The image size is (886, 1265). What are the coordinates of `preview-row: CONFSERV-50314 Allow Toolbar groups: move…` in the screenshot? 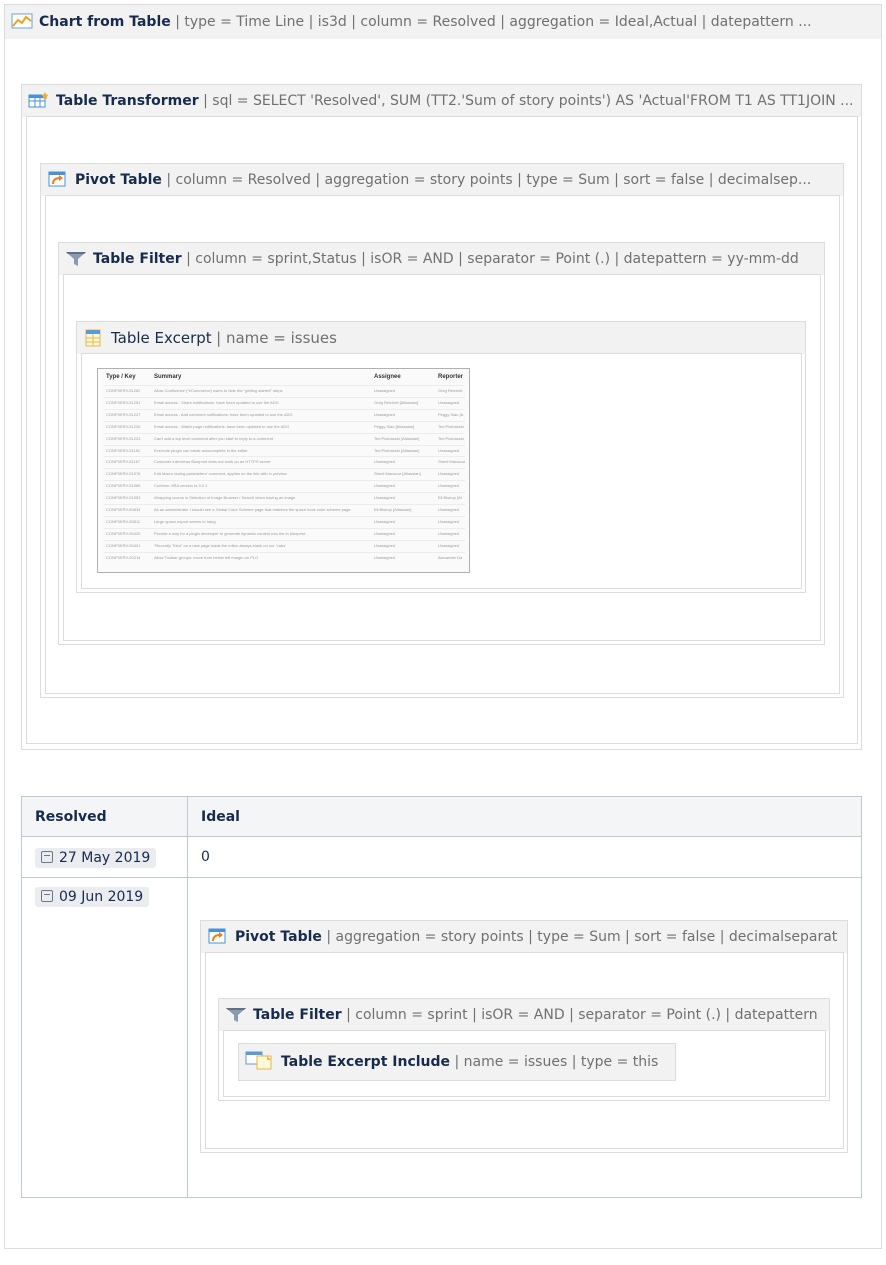 It's located at (284, 557).